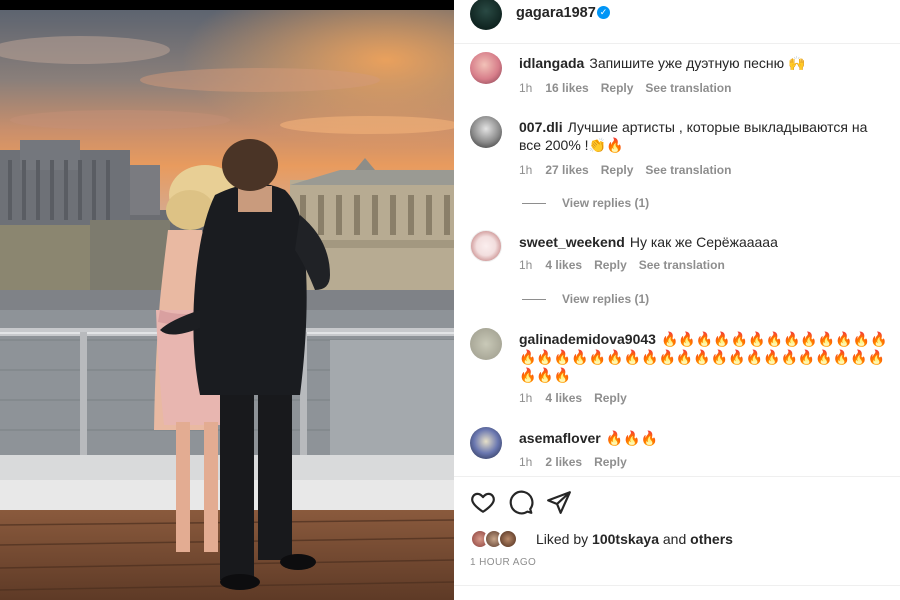 The image size is (900, 600). Describe the element at coordinates (486, 15) in the screenshot. I see `author-avatar` at that location.